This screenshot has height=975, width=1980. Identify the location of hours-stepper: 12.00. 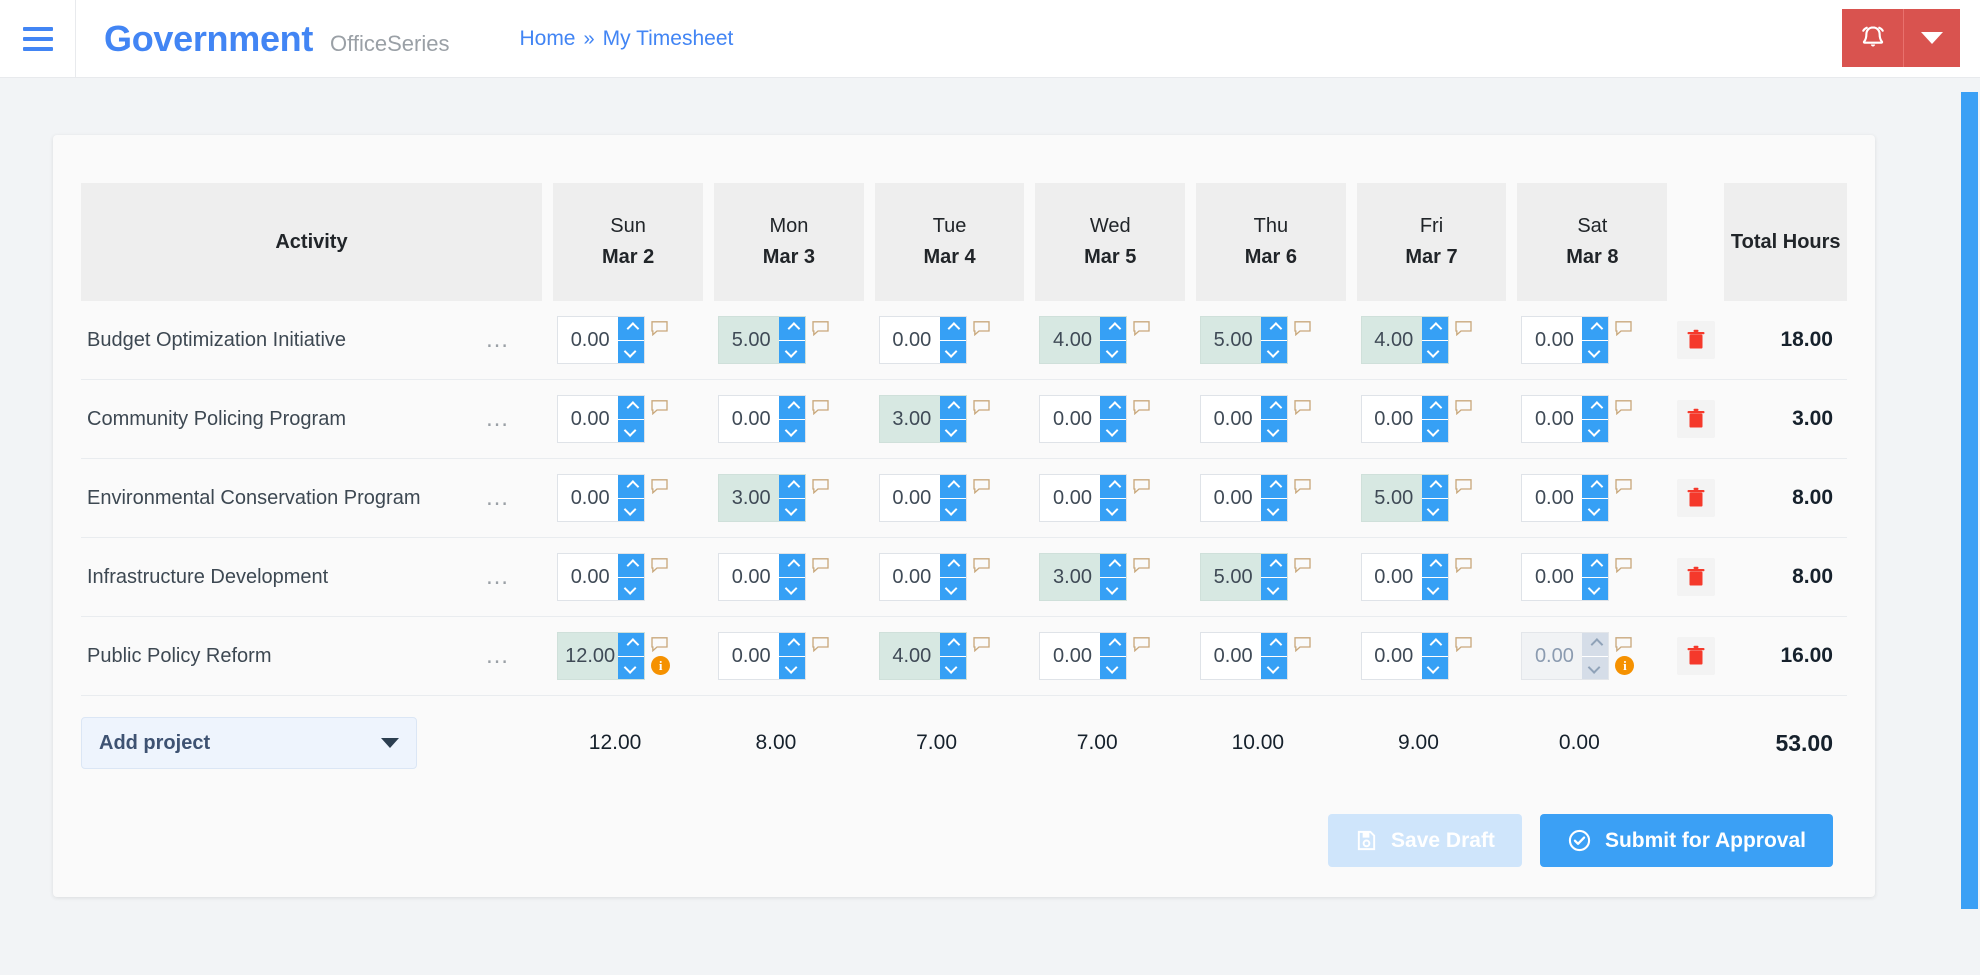
(601, 656).